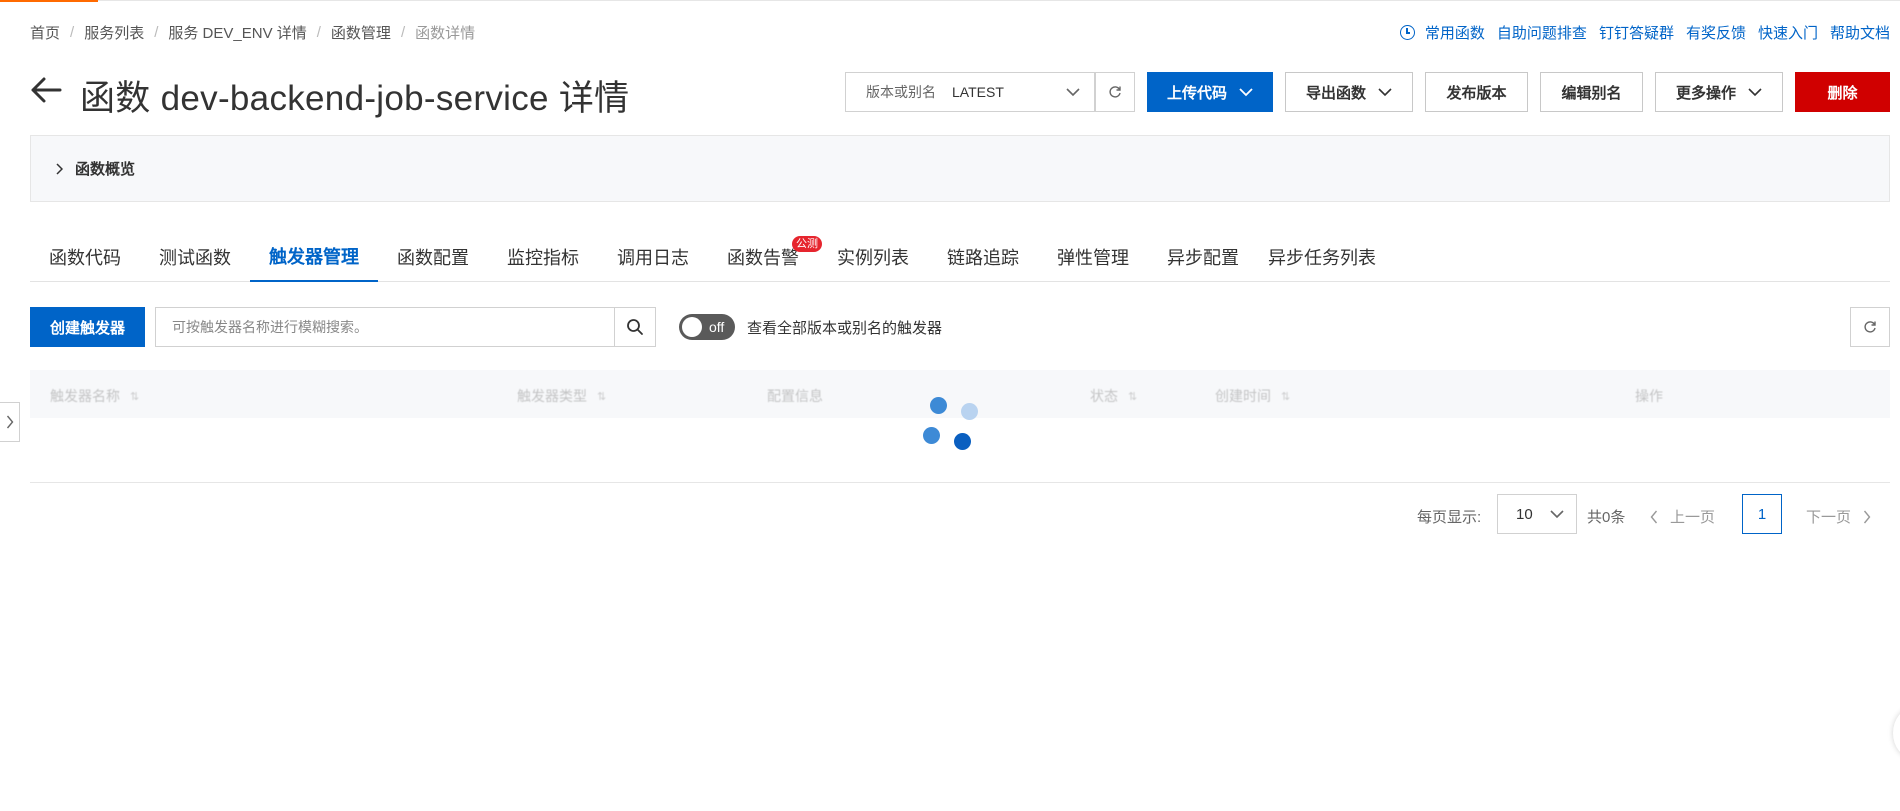 The image size is (1900, 811). I want to click on page-number-button: 1, so click(1762, 514).